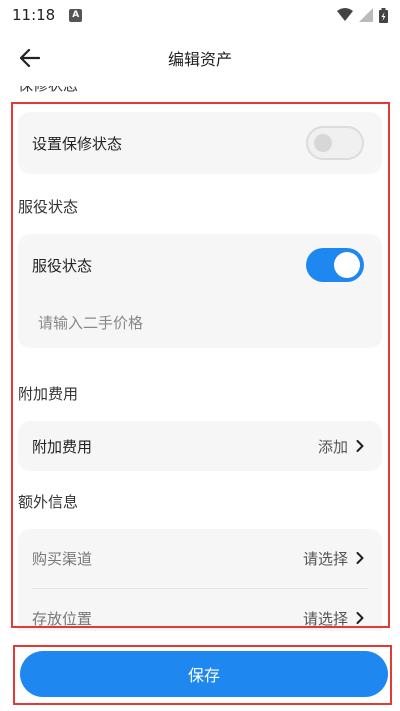  I want to click on extra-fee-row: 附加费用 添加, so click(200, 446).